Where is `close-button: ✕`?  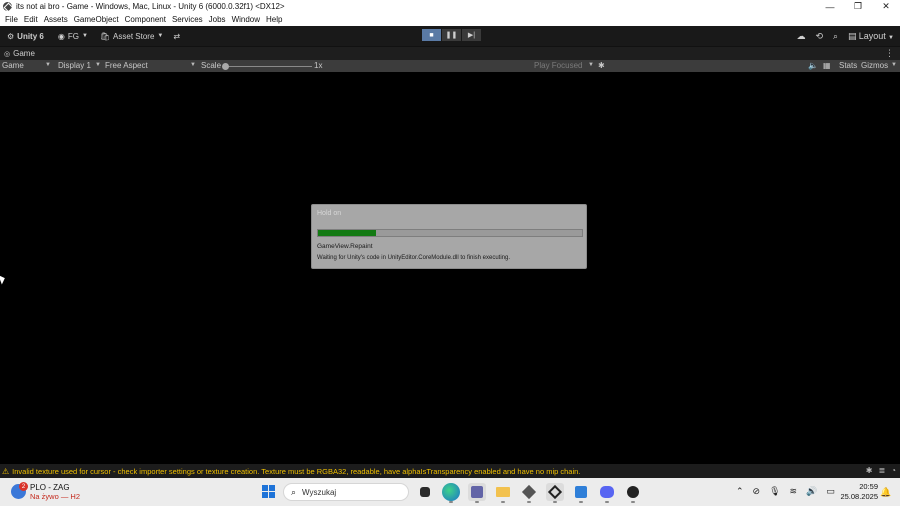
close-button: ✕ is located at coordinates (886, 6).